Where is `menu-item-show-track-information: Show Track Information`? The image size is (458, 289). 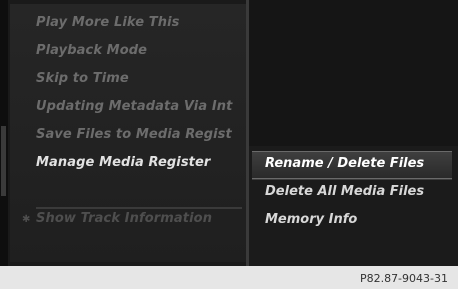
menu-item-show-track-information: Show Track Information is located at coordinates (124, 218).